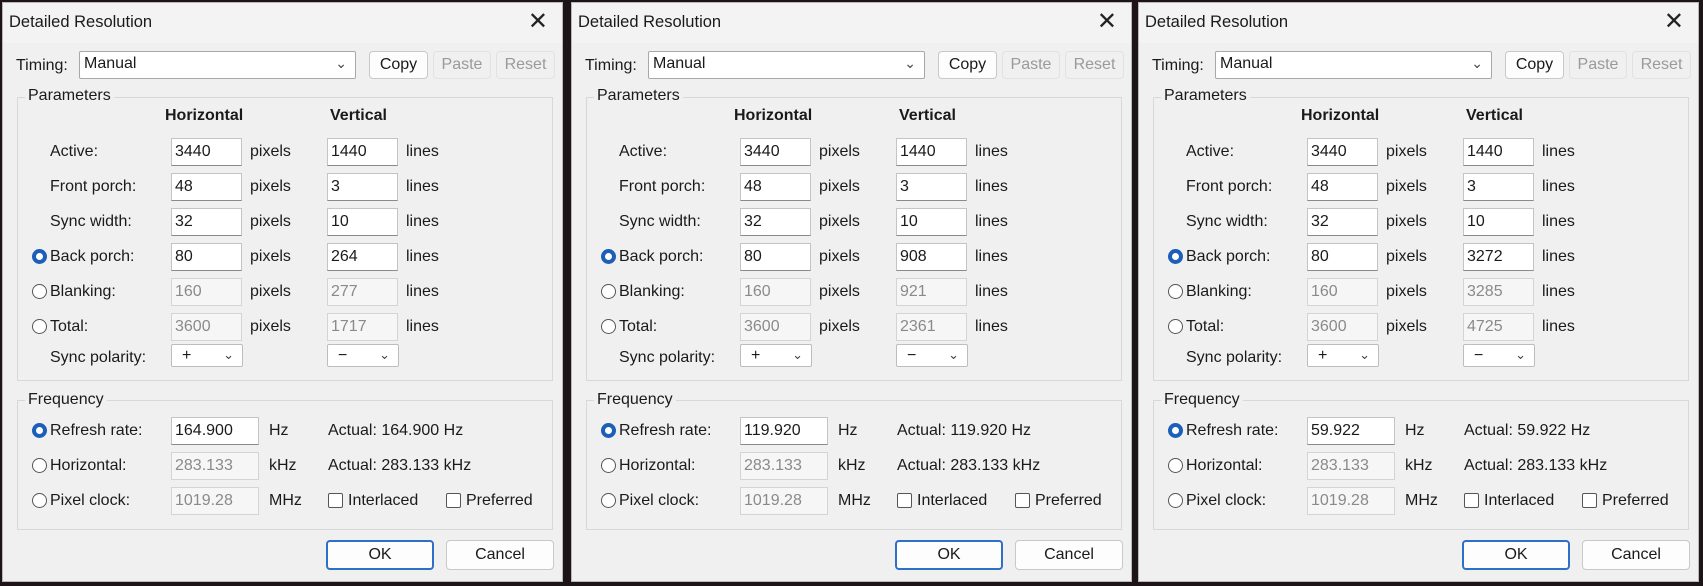 The width and height of the screenshot is (1703, 586). What do you see at coordinates (931, 327) in the screenshot?
I see `param-vertical-input: 2361` at bounding box center [931, 327].